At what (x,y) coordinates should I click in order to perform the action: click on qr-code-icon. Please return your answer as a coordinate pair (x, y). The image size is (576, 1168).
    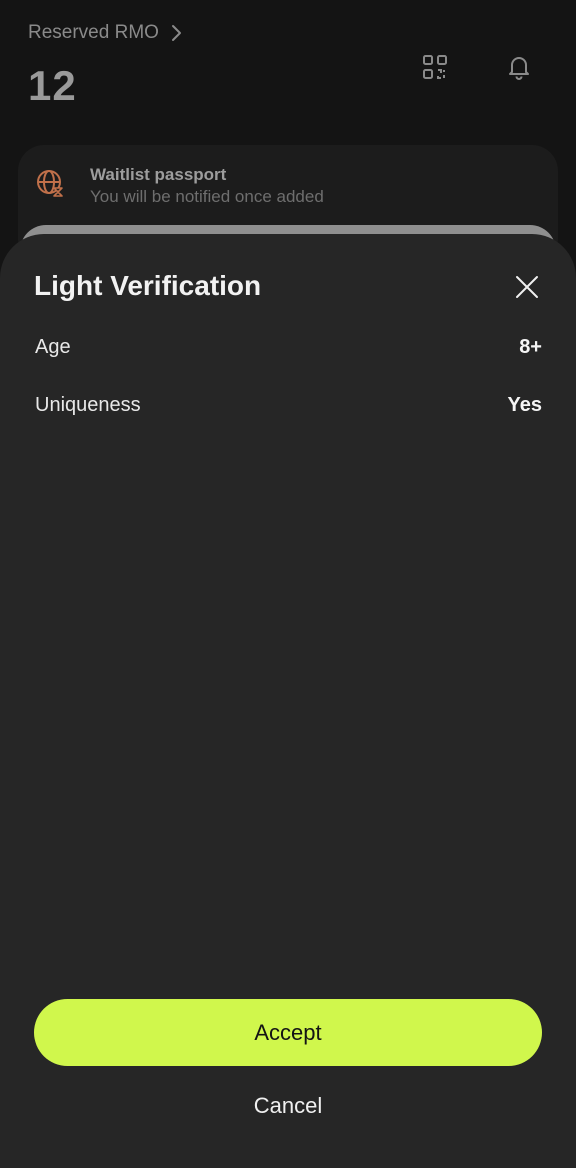
    Looking at the image, I should click on (435, 67).